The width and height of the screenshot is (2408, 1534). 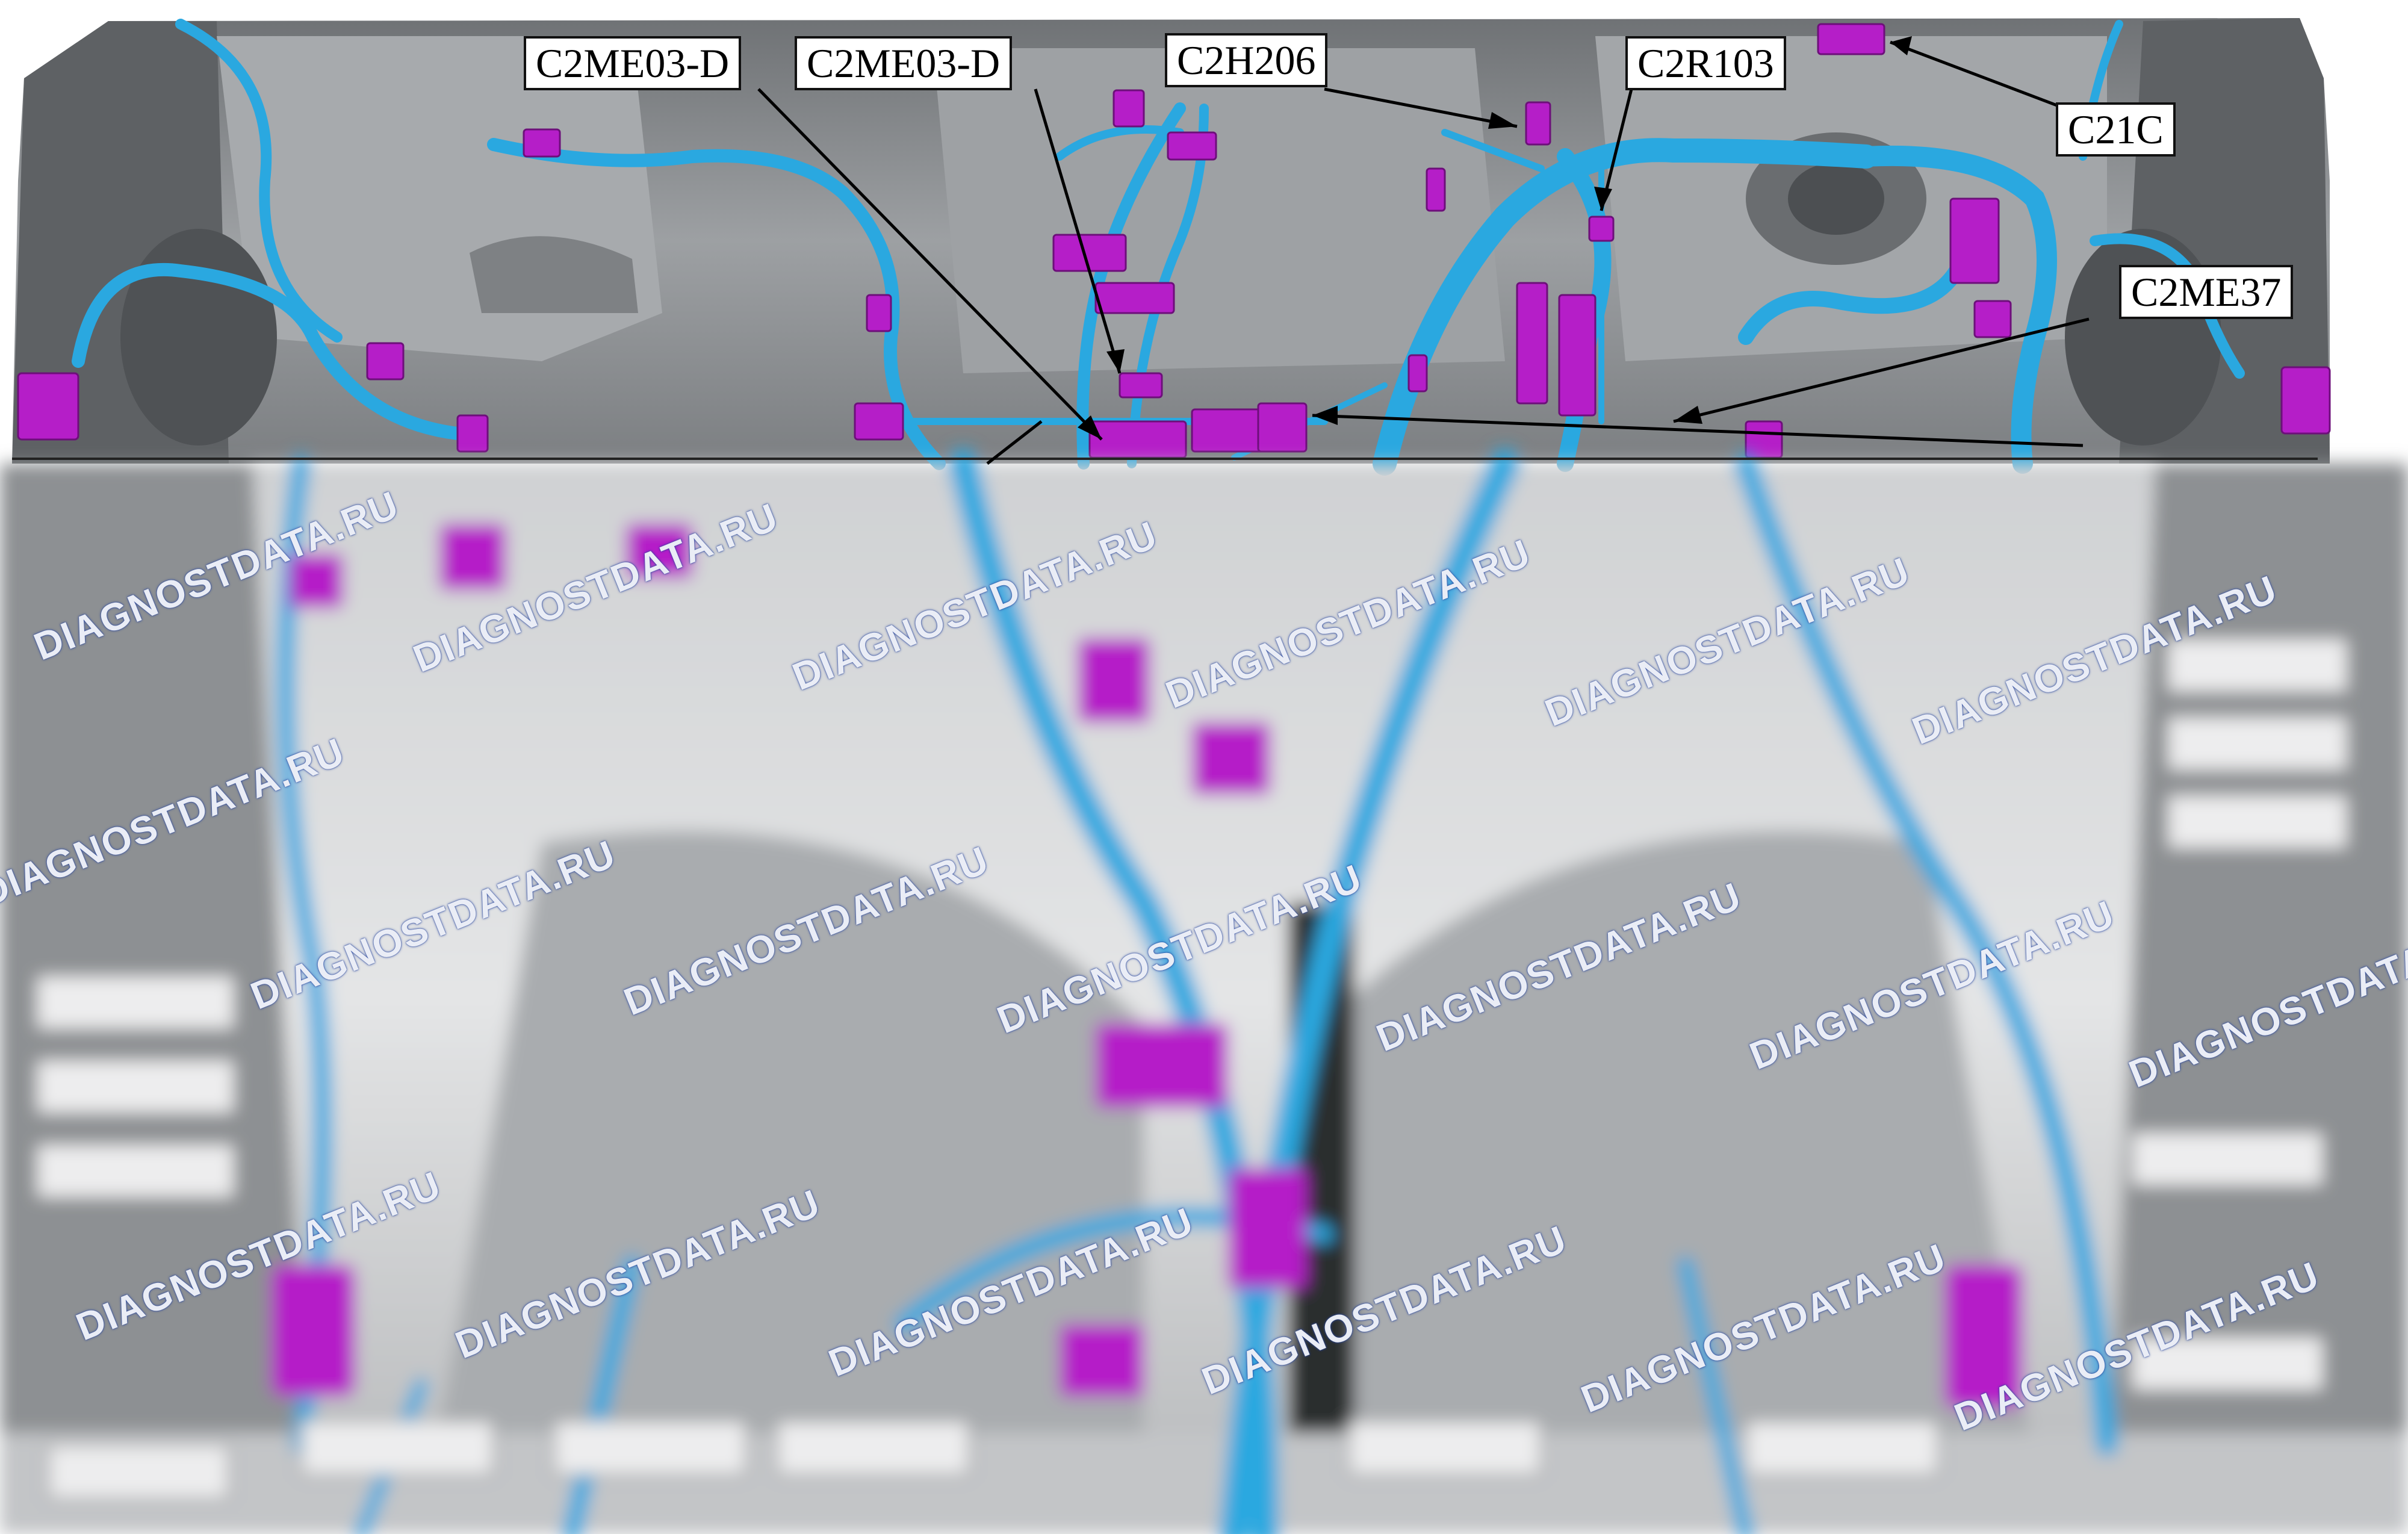 What do you see at coordinates (1705, 63) in the screenshot?
I see `callout-c2r103: C2R103` at bounding box center [1705, 63].